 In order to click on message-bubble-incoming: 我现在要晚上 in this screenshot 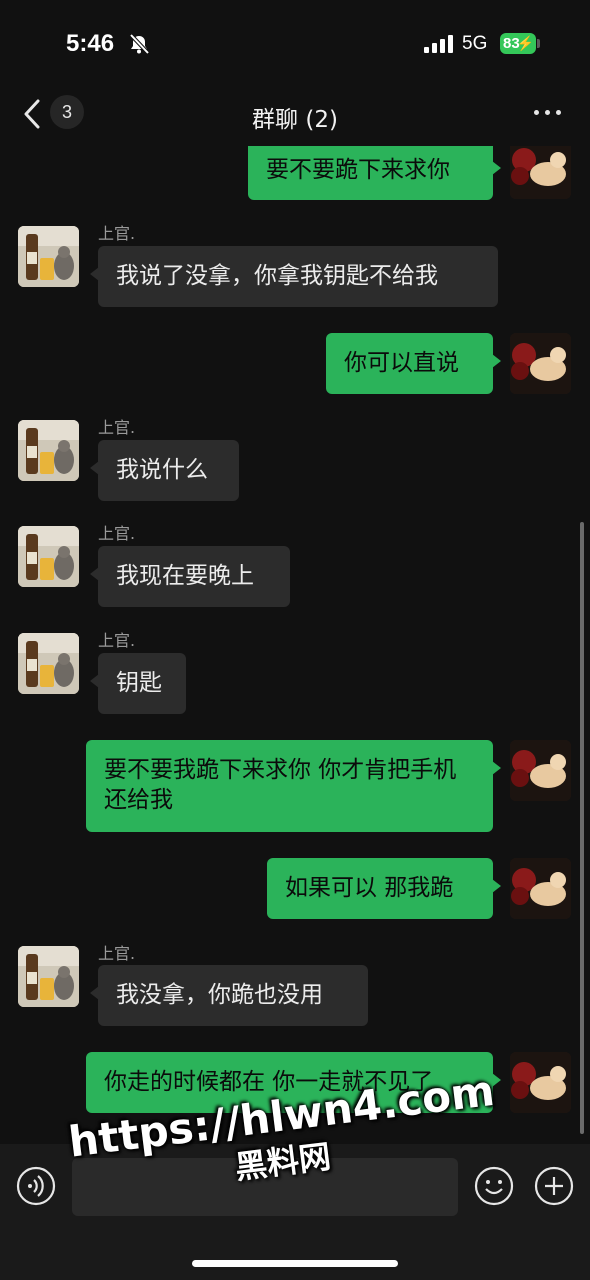, I will do `click(190, 576)`.